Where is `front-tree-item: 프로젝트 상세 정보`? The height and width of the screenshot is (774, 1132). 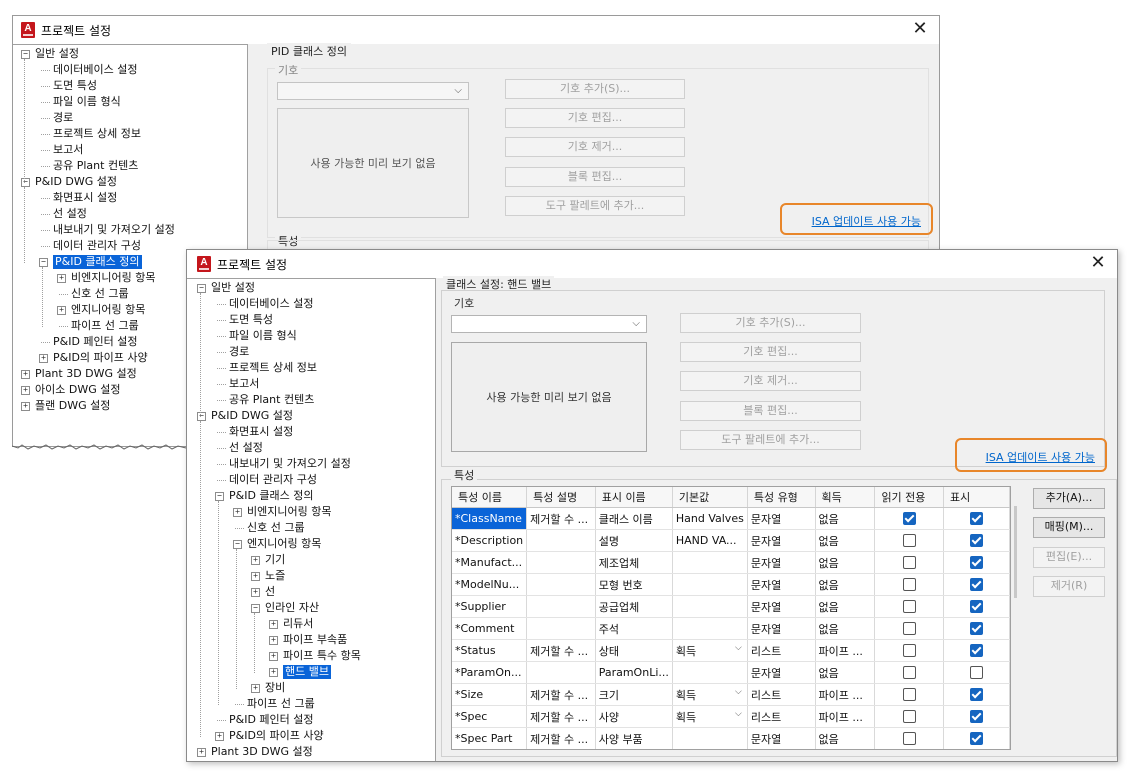 front-tree-item: 프로젝트 상세 정보 is located at coordinates (273, 368).